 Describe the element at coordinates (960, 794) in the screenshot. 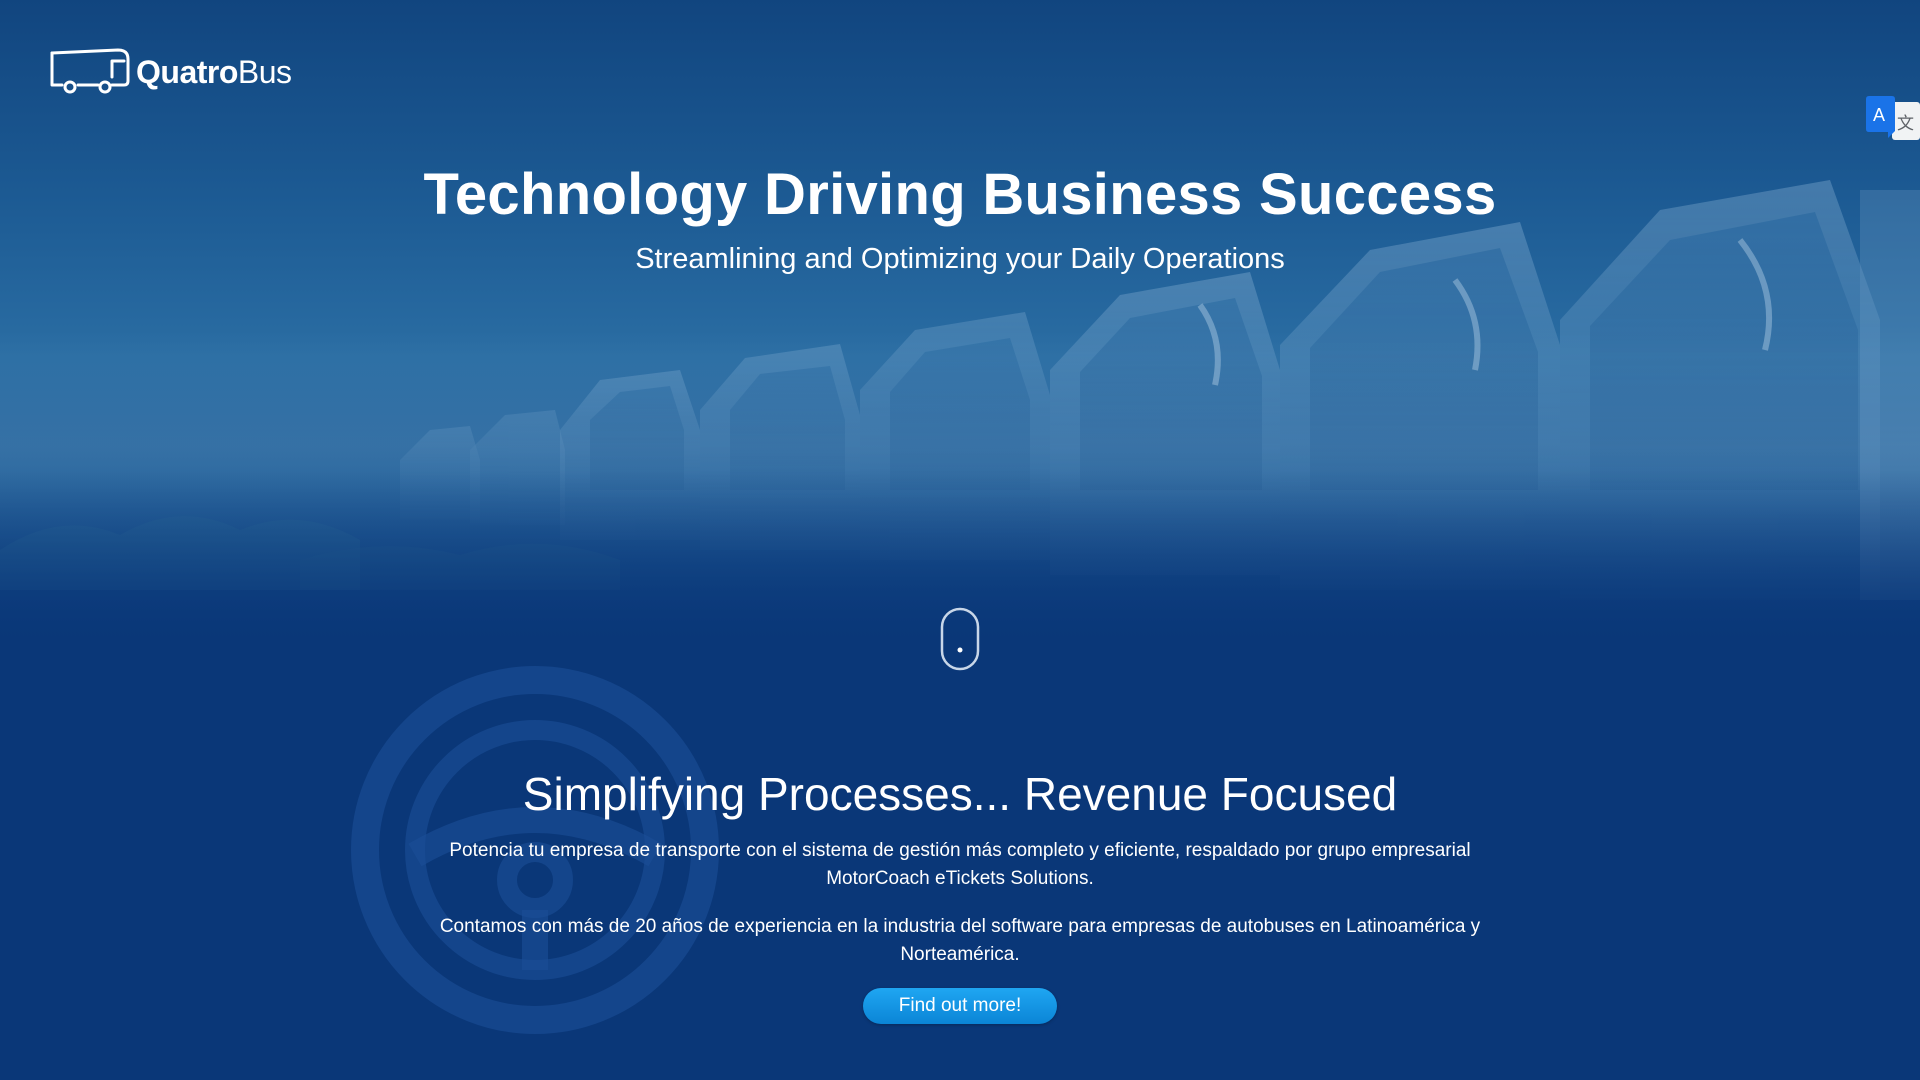

I see `section-title: Simplifying Processes... Revenue Focused` at that location.